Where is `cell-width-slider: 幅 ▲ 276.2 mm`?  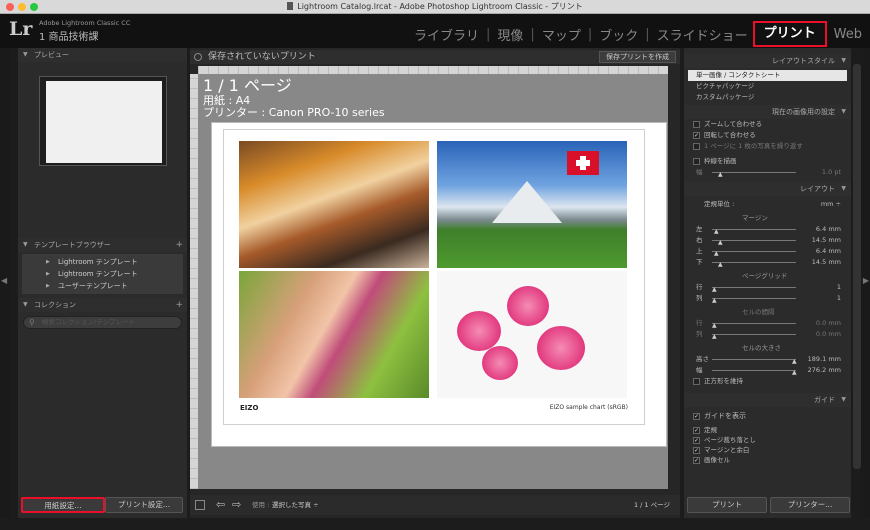 cell-width-slider: 幅 ▲ 276.2 mm is located at coordinates (767, 370).